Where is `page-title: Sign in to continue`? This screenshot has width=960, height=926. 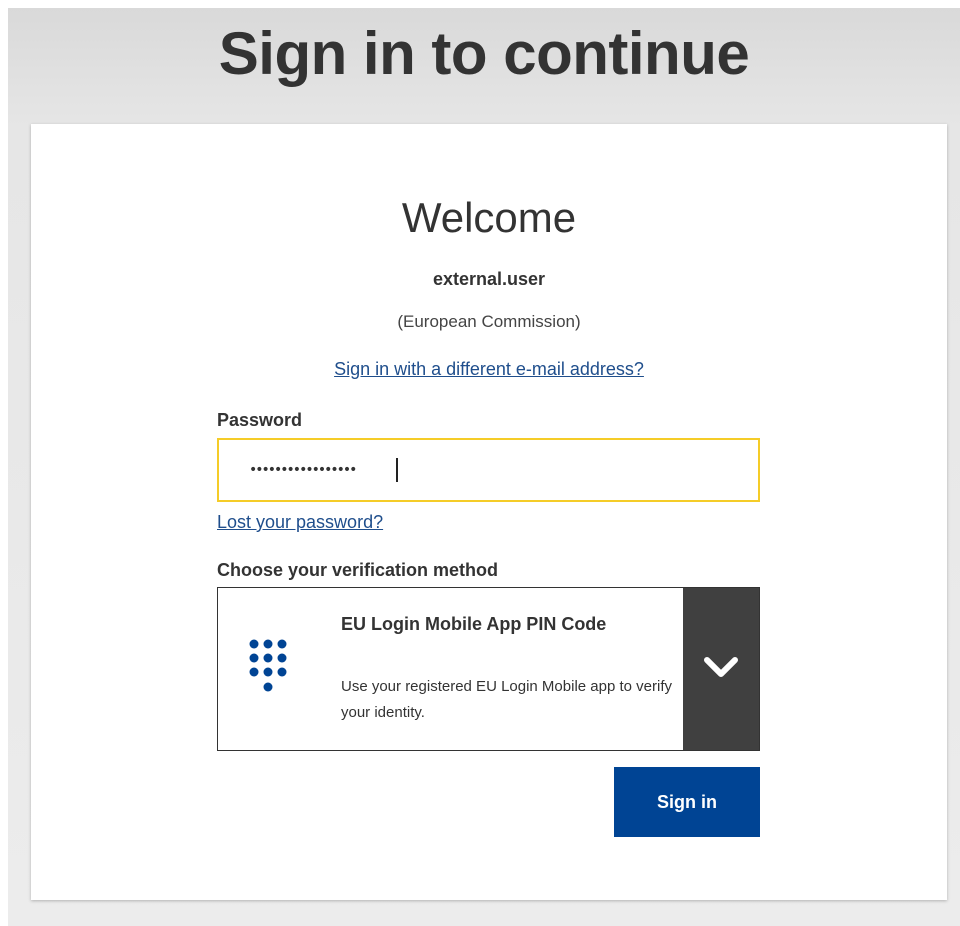 page-title: Sign in to continue is located at coordinates (484, 53).